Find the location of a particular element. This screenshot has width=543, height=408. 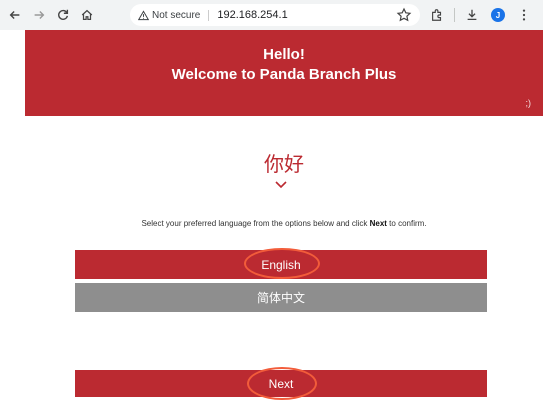

greeting-text: 你好 is located at coordinates (284, 164).